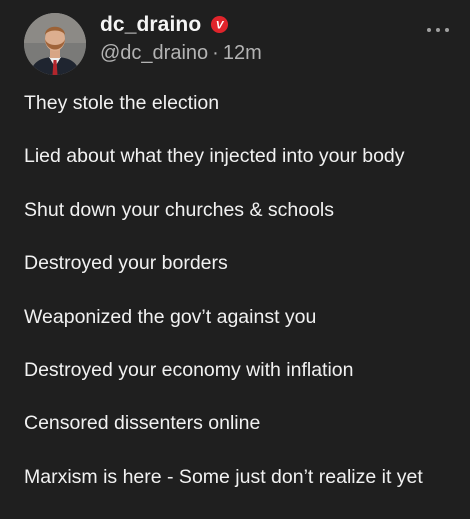 The image size is (470, 519). Describe the element at coordinates (219, 24) in the screenshot. I see `verified-badge-icon: V` at that location.